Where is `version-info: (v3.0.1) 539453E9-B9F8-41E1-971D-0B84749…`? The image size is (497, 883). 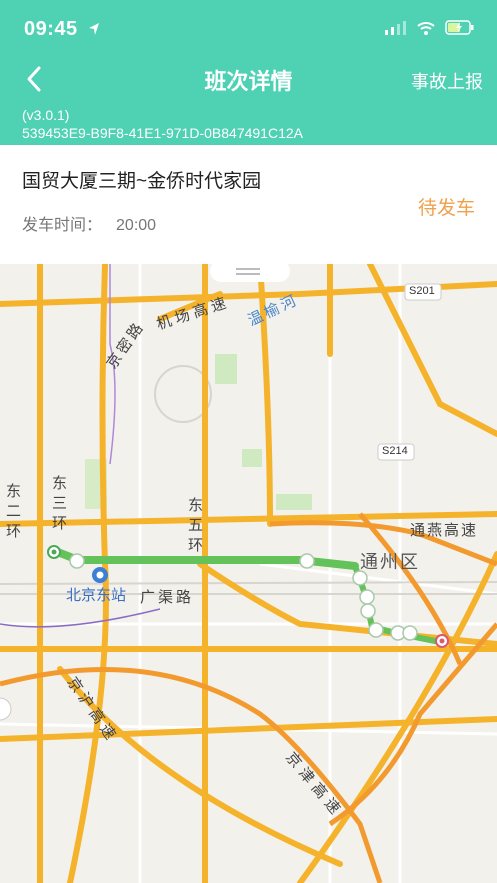 version-info: (v3.0.1) 539453E9-B9F8-41E1-971D-0B84749… is located at coordinates (162, 124).